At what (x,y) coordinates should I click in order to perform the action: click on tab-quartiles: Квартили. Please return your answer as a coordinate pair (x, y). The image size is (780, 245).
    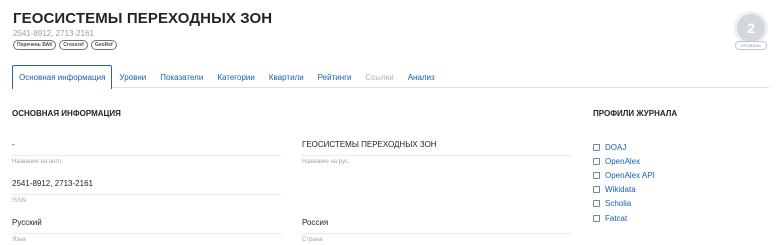
    Looking at the image, I should click on (286, 76).